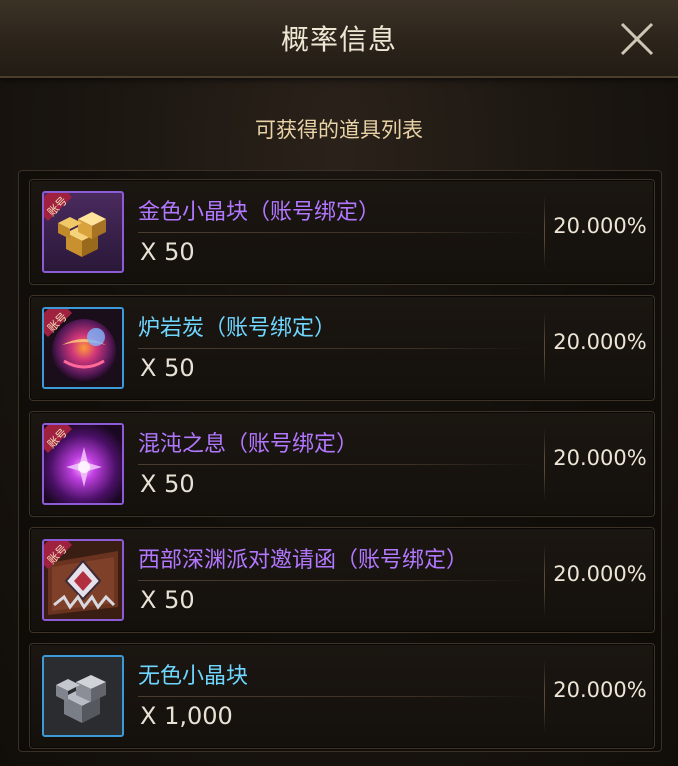 This screenshot has height=766, width=678. What do you see at coordinates (237, 328) in the screenshot?
I see `item-name: 炉岩炭（账号绑定）` at bounding box center [237, 328].